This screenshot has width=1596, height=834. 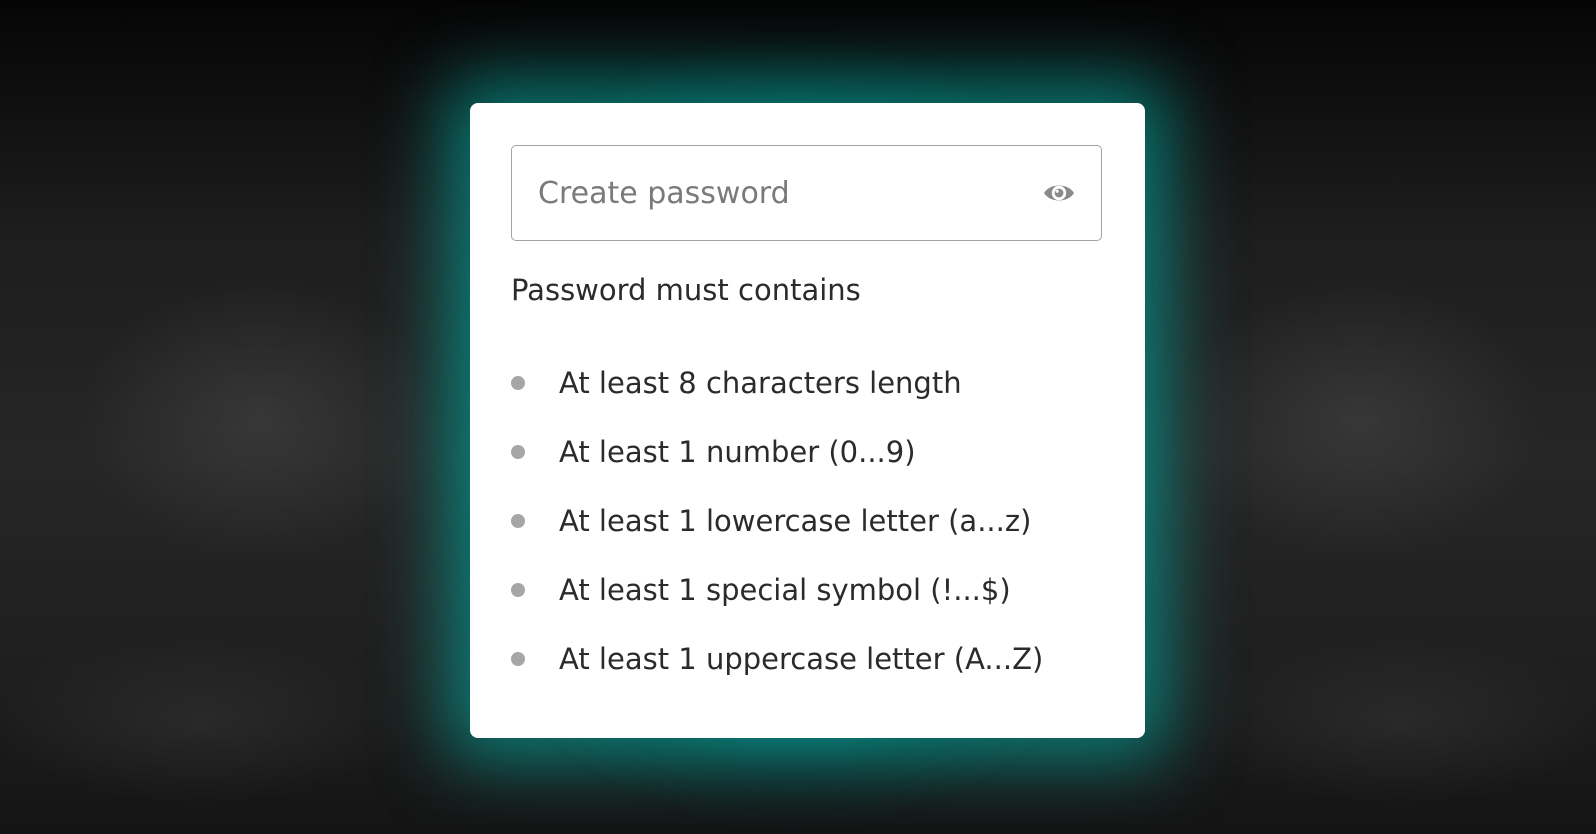 I want to click on requirement-label: At least 1 lowercase letter (a...z), so click(x=795, y=520).